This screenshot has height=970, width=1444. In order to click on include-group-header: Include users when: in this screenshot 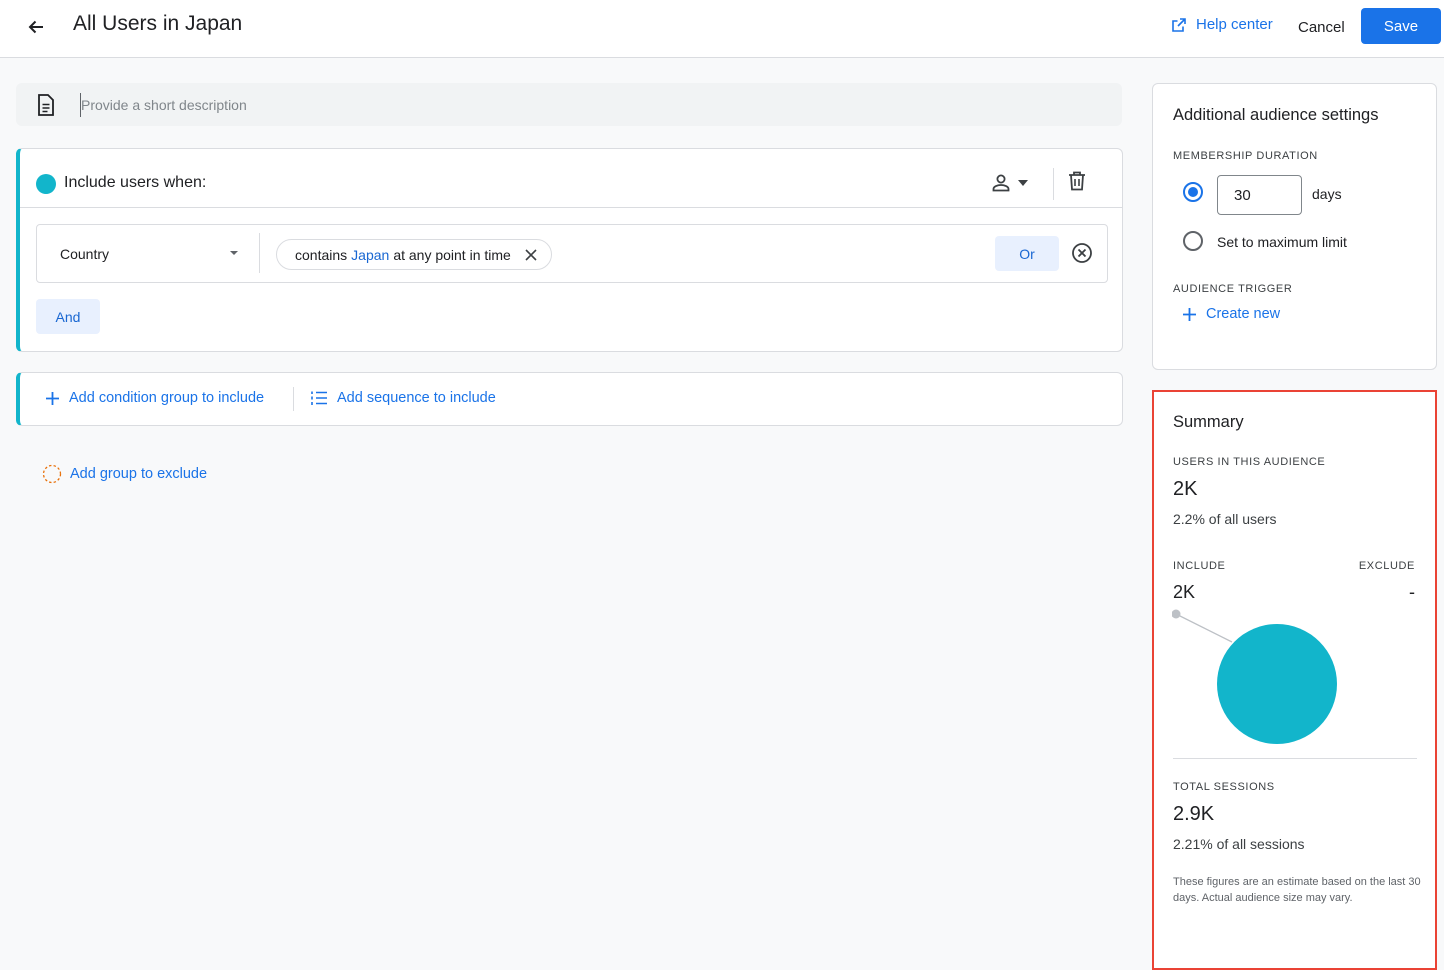, I will do `click(571, 178)`.